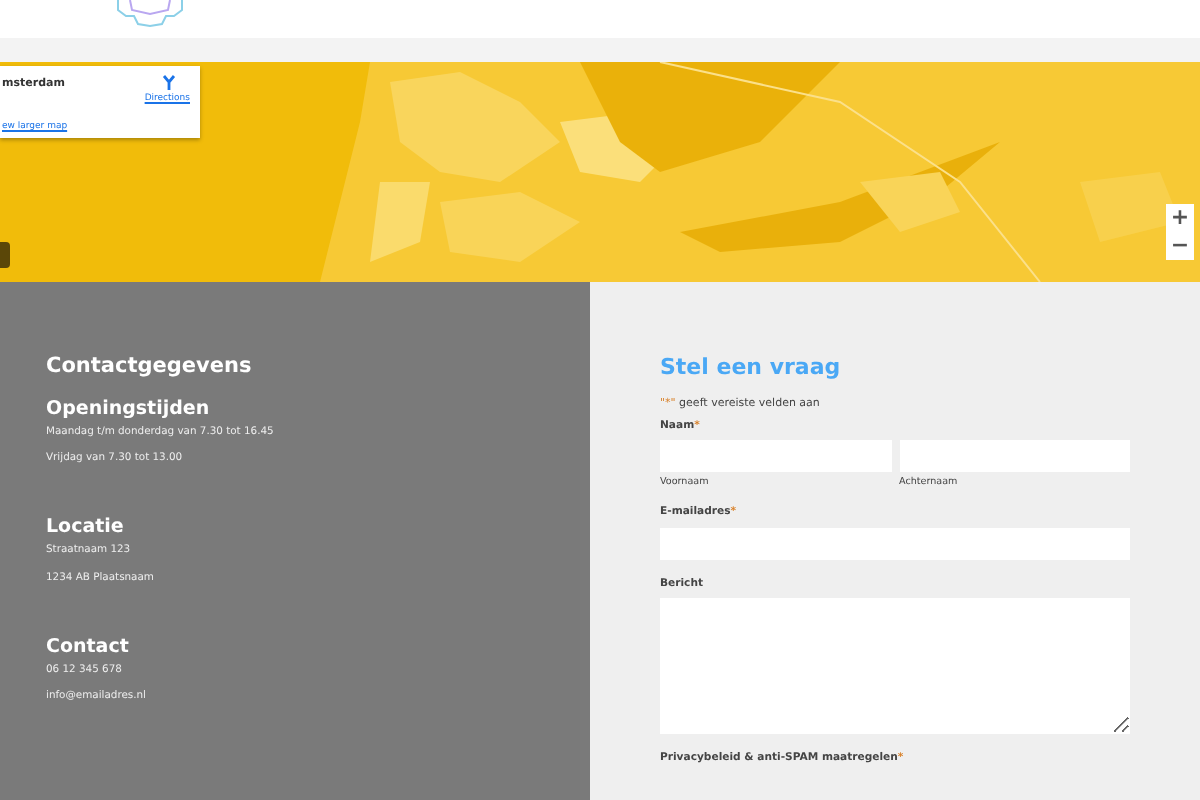 Image resolution: width=1200 pixels, height=800 pixels. I want to click on gear-logo-icon, so click(150, 14).